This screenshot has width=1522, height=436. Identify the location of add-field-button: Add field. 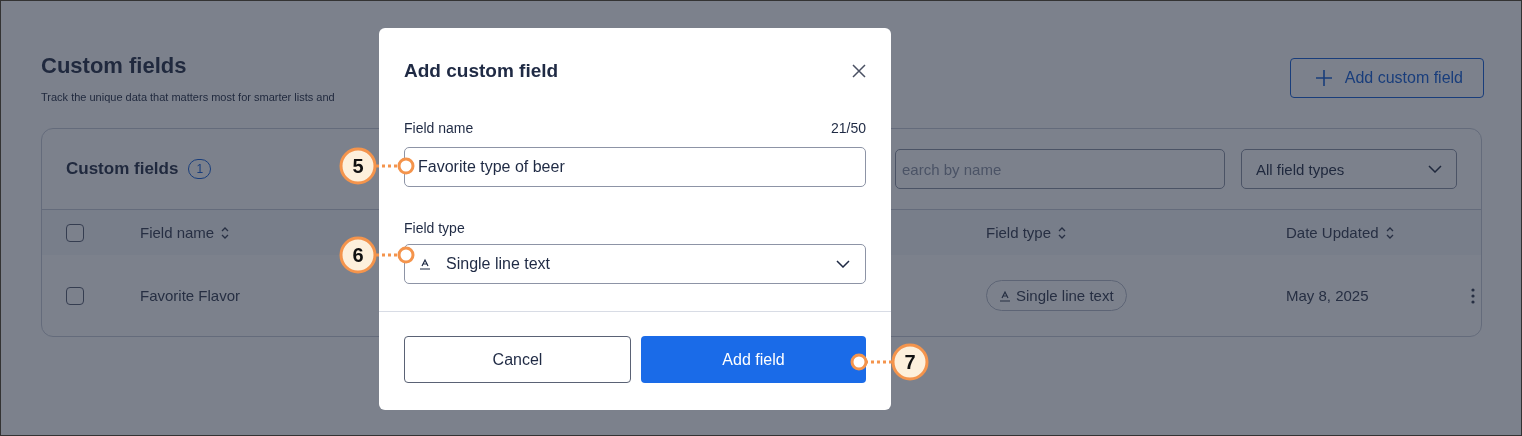
(753, 359).